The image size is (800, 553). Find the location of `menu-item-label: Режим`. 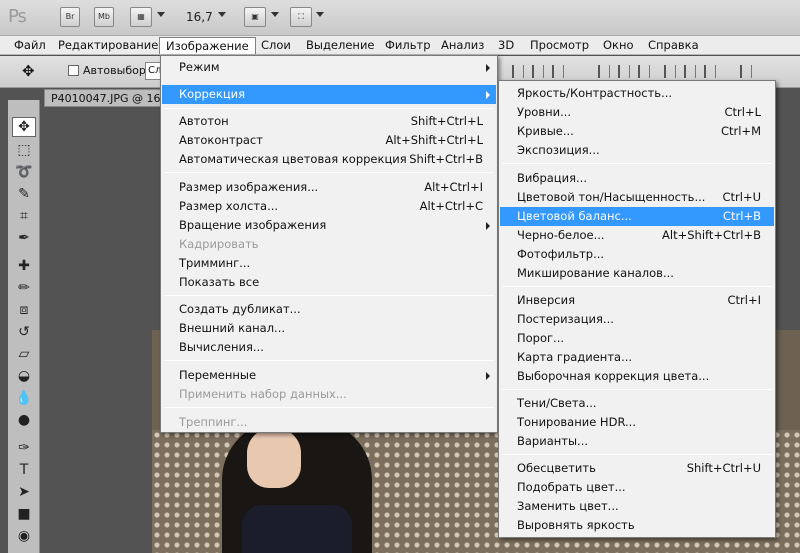

menu-item-label: Режим is located at coordinates (199, 67).